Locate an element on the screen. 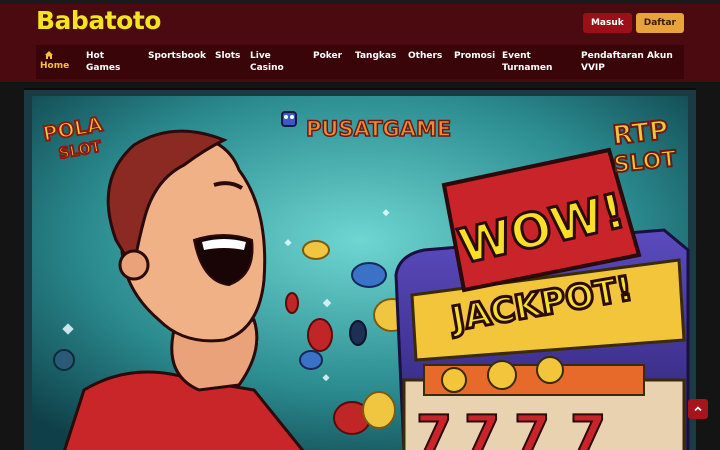 This screenshot has width=720, height=450. scroll-to-top-button is located at coordinates (698, 409).